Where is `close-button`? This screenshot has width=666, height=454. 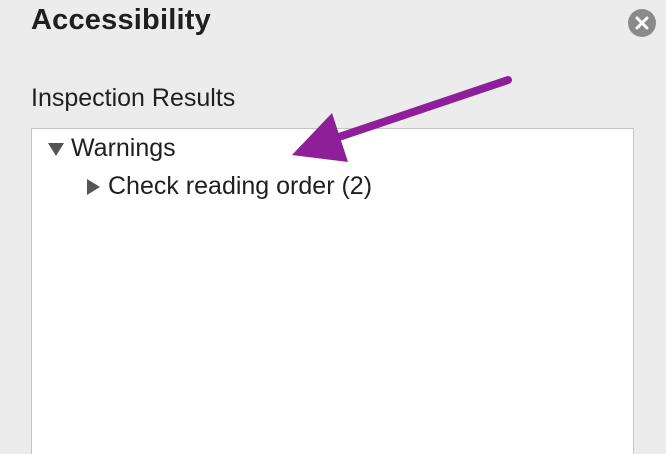
close-button is located at coordinates (642, 23).